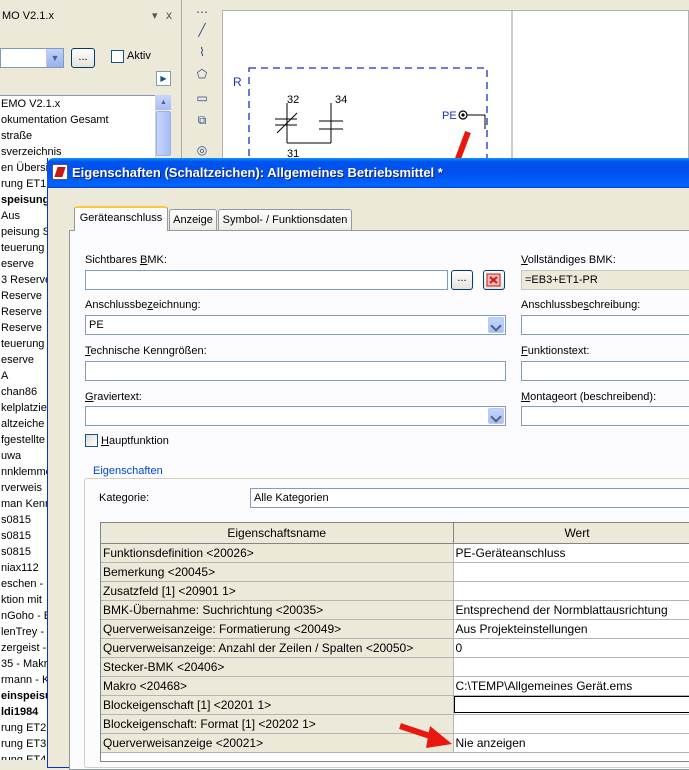 The image size is (689, 770). I want to click on graviertext-combo, so click(295, 416).